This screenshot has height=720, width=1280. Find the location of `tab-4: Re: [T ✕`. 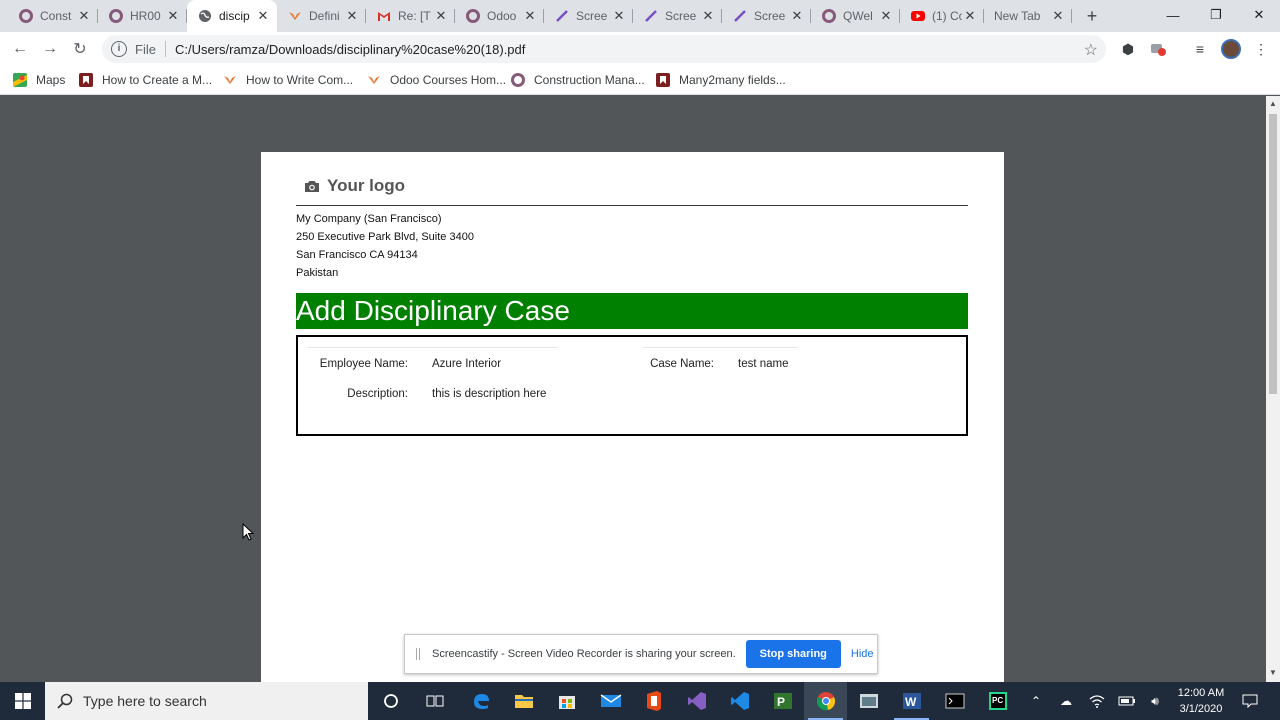

tab-4: Re: [T ✕ is located at coordinates (410, 16).